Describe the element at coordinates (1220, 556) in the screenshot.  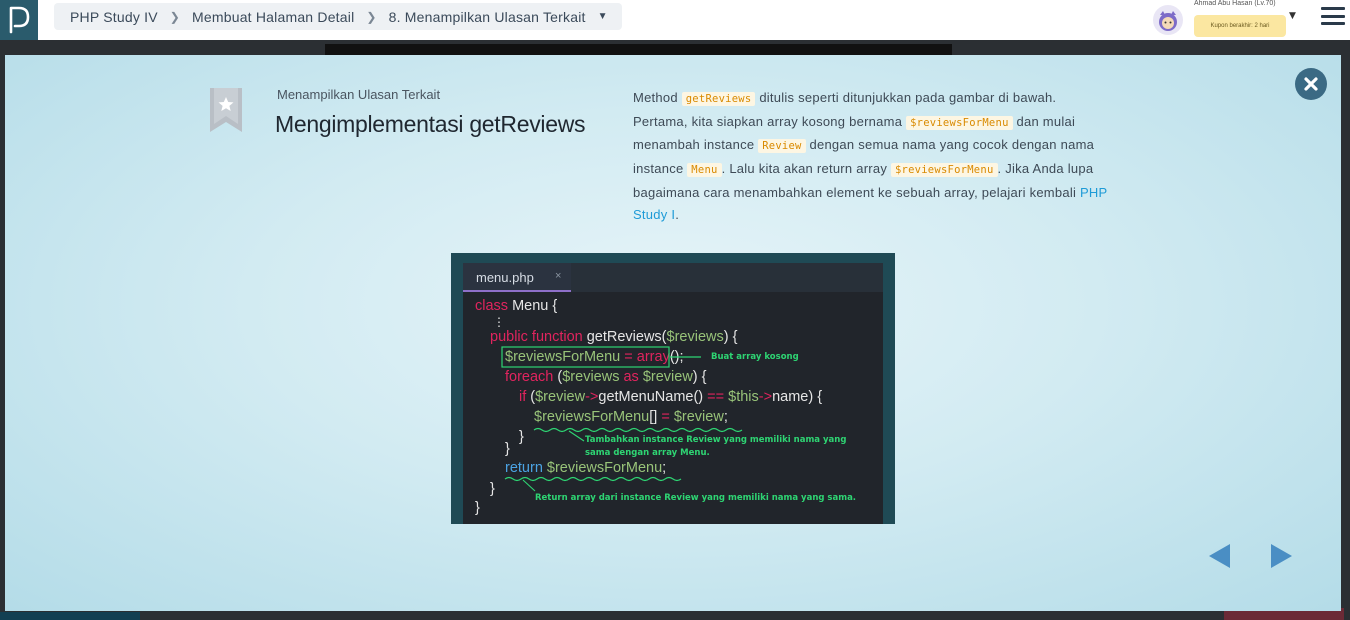
I see `arrow-left-icon` at that location.